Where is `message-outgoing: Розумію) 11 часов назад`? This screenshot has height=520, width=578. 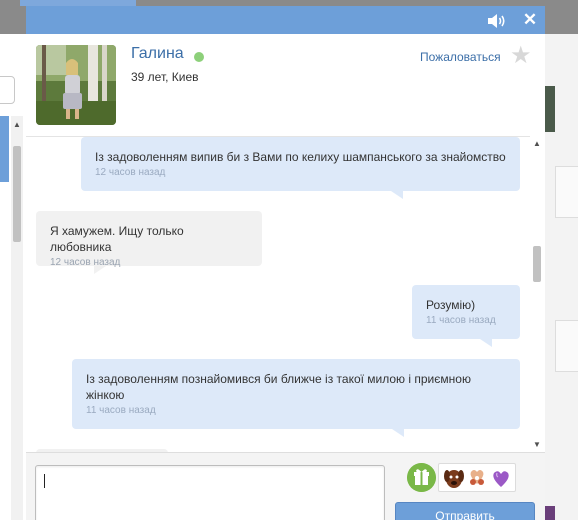
message-outgoing: Розумію) 11 часов назад is located at coordinates (466, 316).